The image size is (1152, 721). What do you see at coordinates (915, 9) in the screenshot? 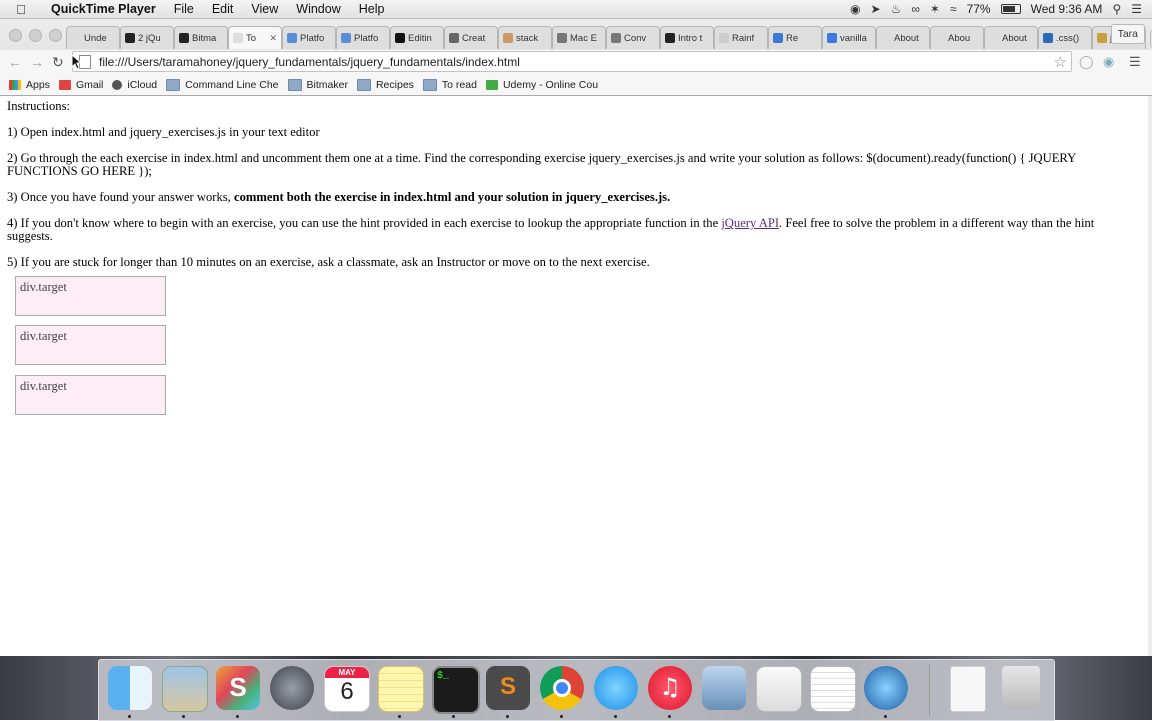
I see `glasses-icon: ∞` at bounding box center [915, 9].